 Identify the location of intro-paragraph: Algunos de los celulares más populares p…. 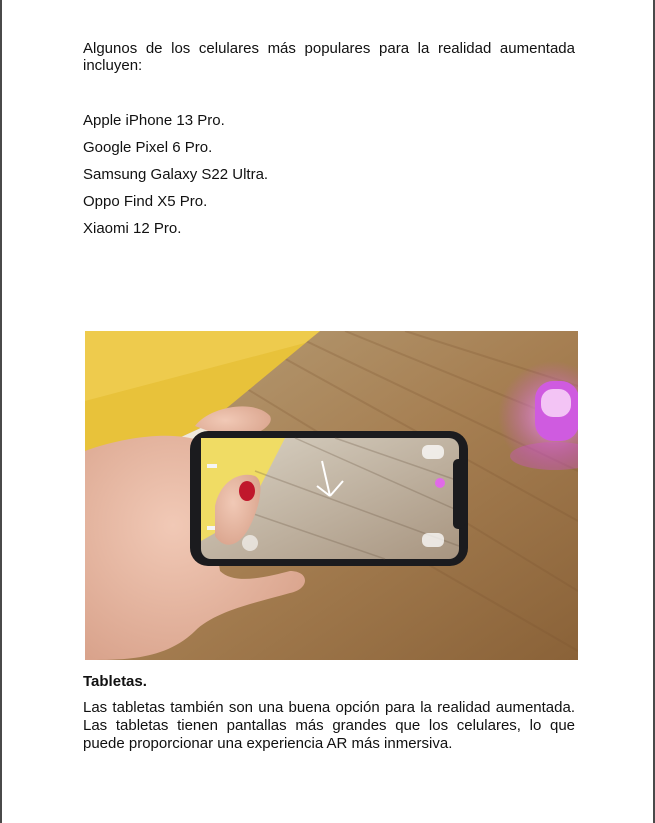
(329, 57).